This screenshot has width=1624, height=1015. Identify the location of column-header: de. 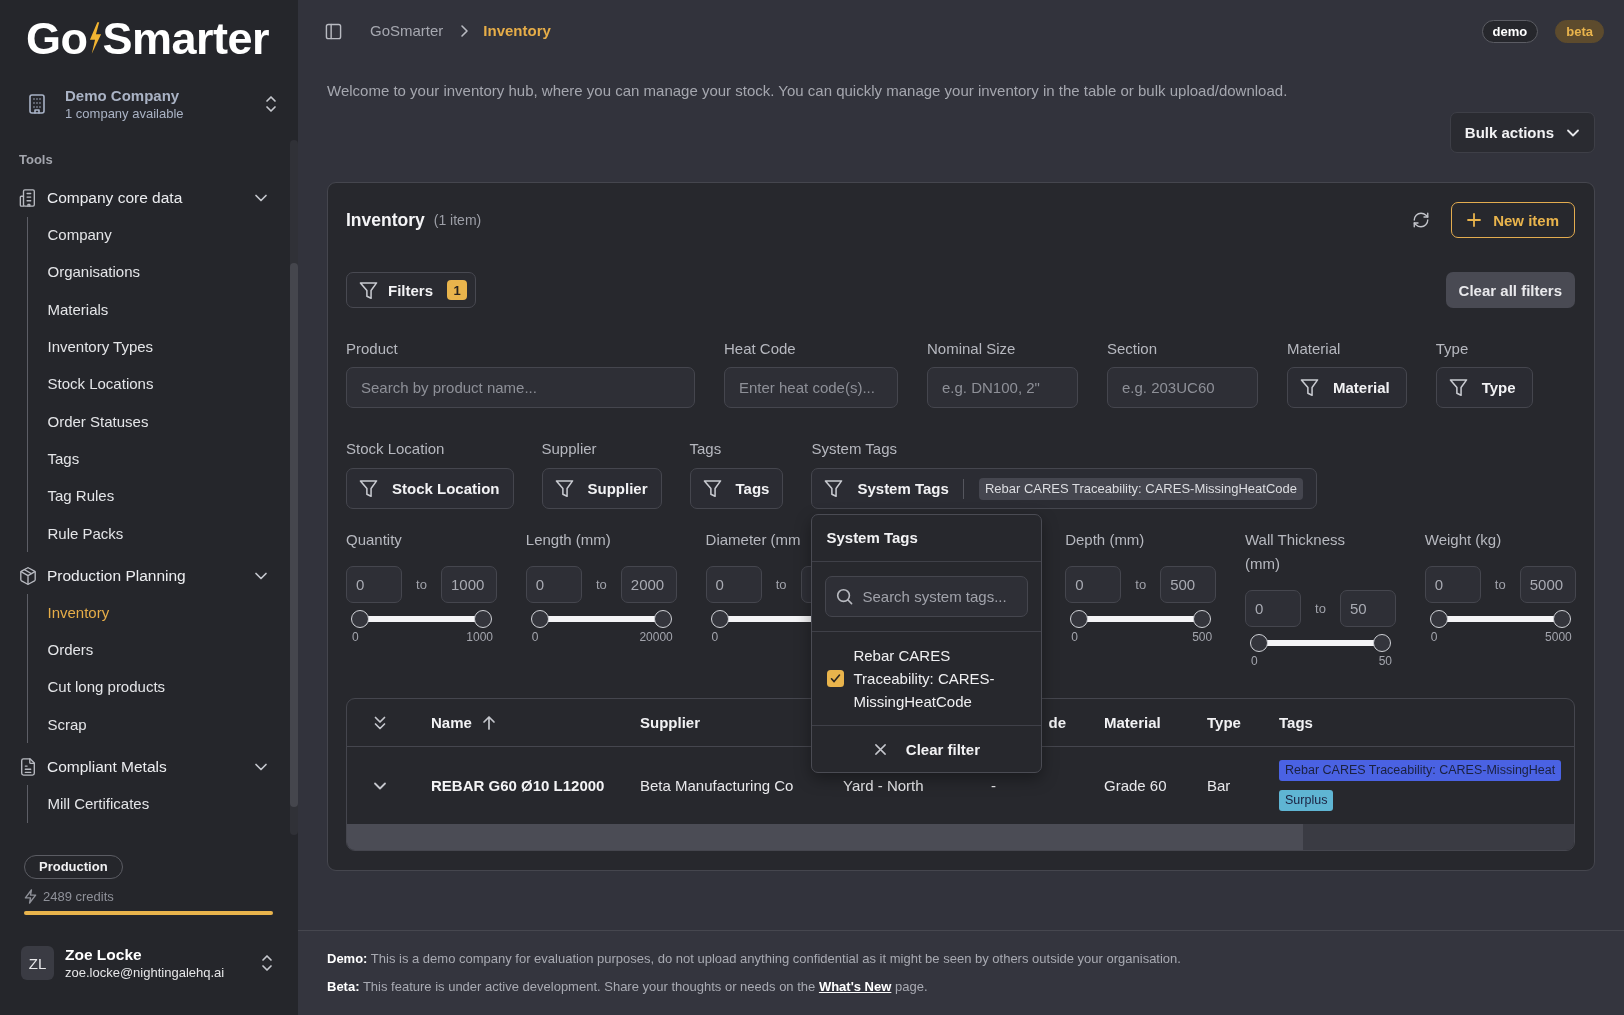
(1057, 722).